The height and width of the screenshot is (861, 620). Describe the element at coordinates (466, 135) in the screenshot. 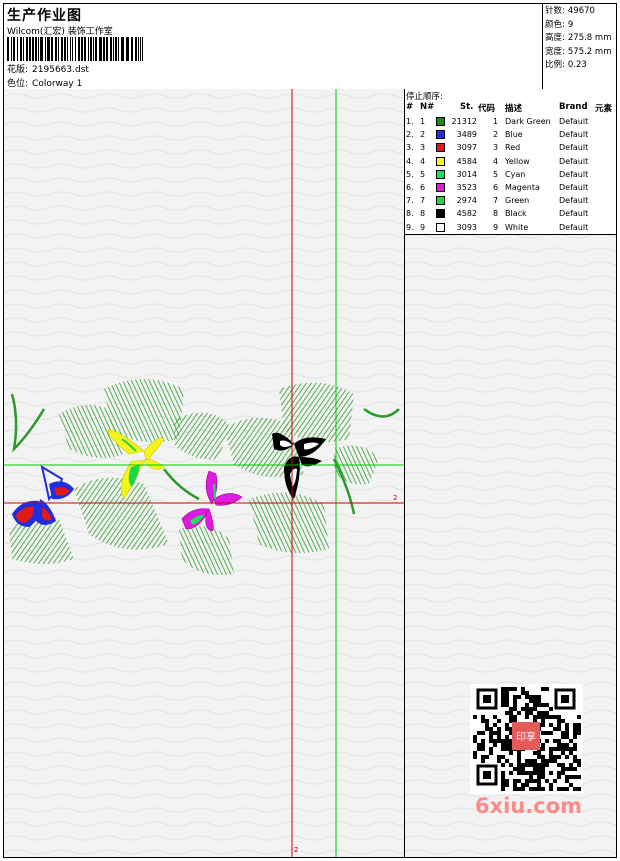

I see `row-stitches: 3489` at that location.